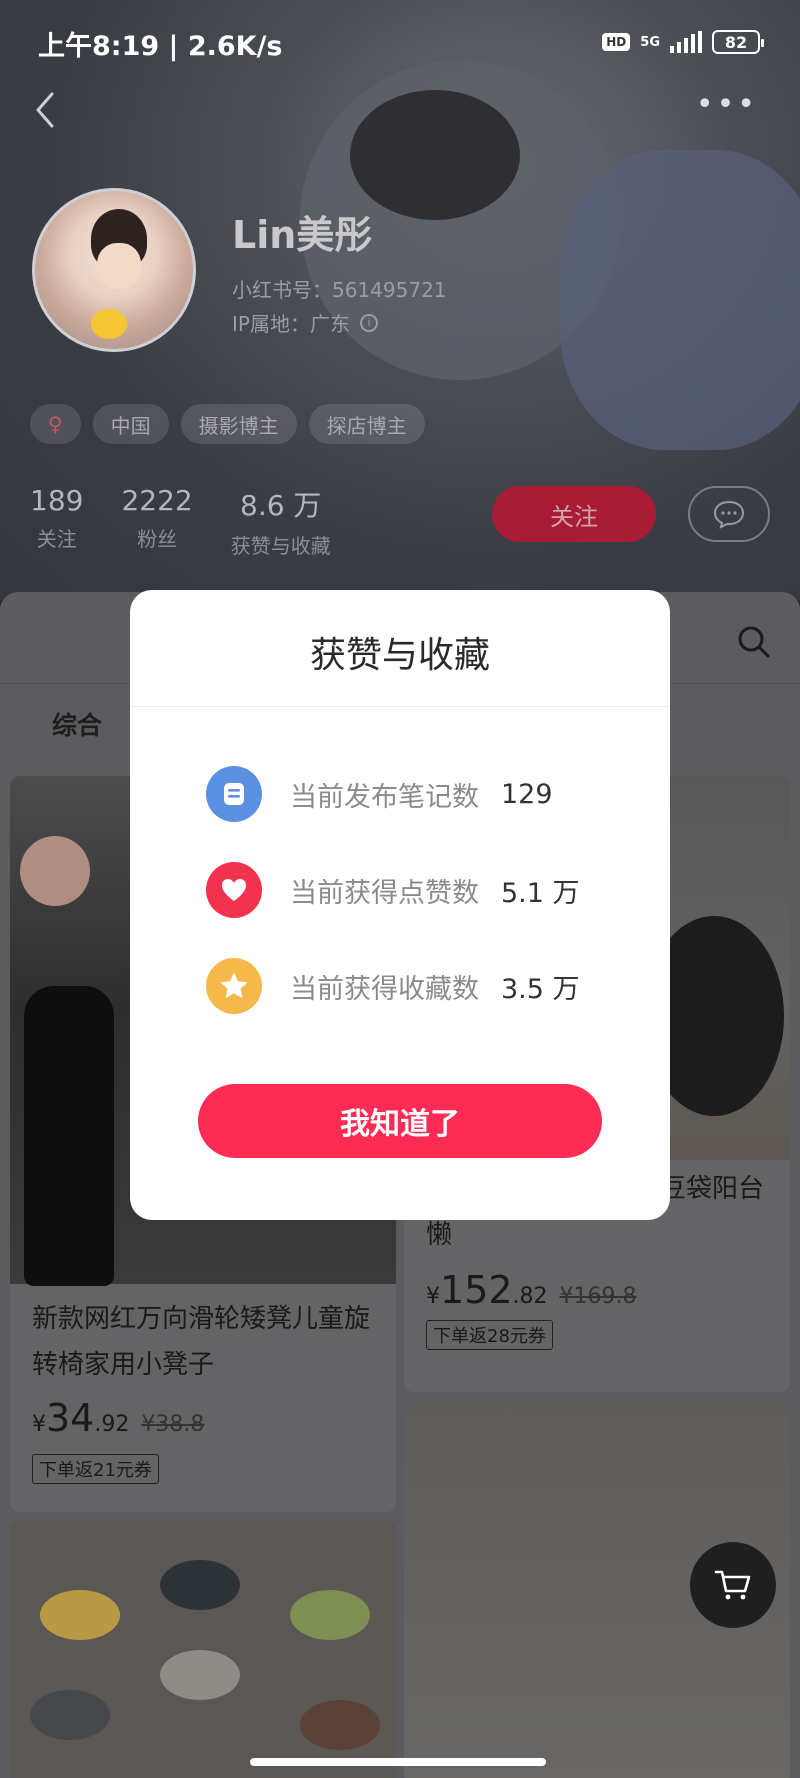 This screenshot has height=1778, width=800. Describe the element at coordinates (114, 270) in the screenshot. I see `avatar` at that location.